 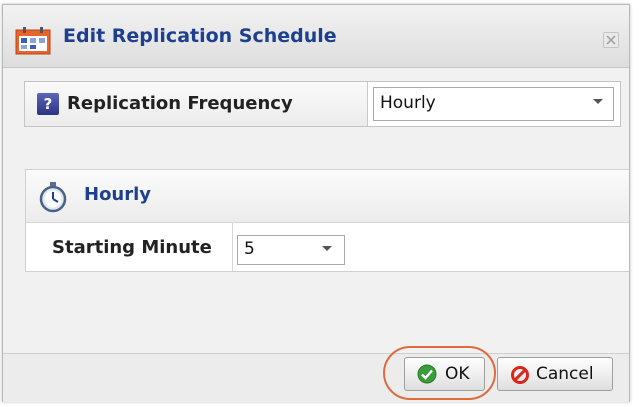 What do you see at coordinates (232, 247) in the screenshot?
I see `starting-minute-divider` at bounding box center [232, 247].